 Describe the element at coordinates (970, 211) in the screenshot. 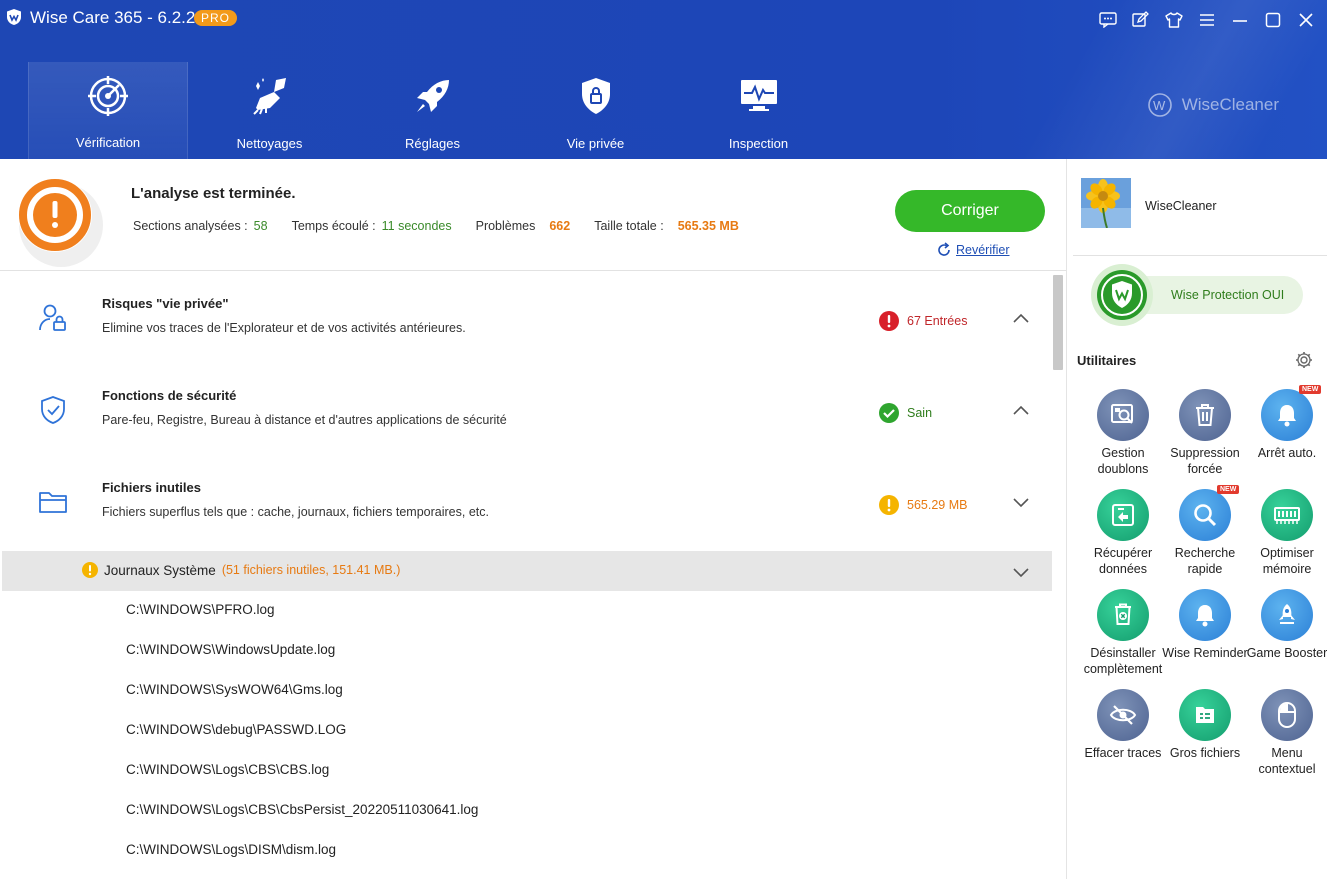

I see `fix-button: Corriger` at that location.